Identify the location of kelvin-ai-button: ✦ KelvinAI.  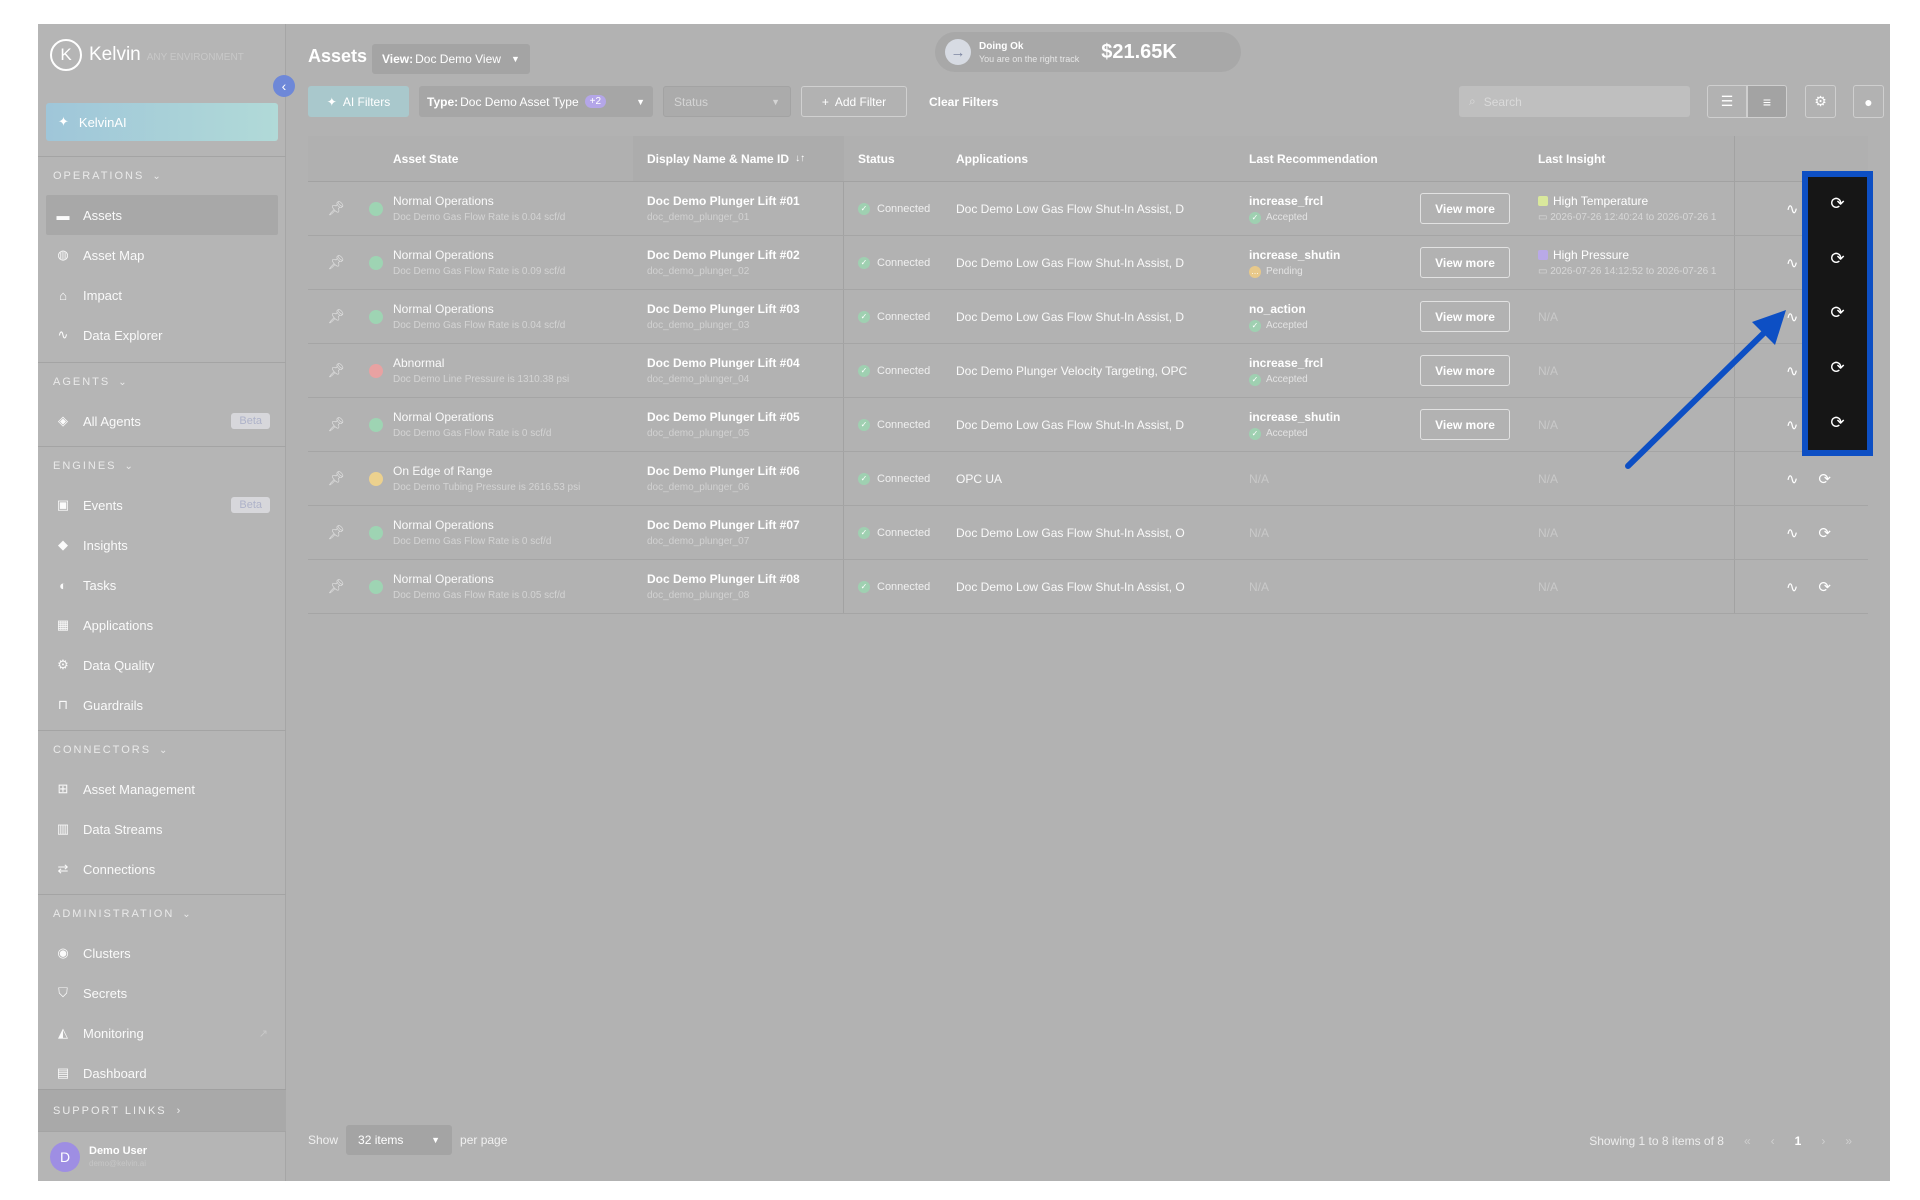
(162, 122).